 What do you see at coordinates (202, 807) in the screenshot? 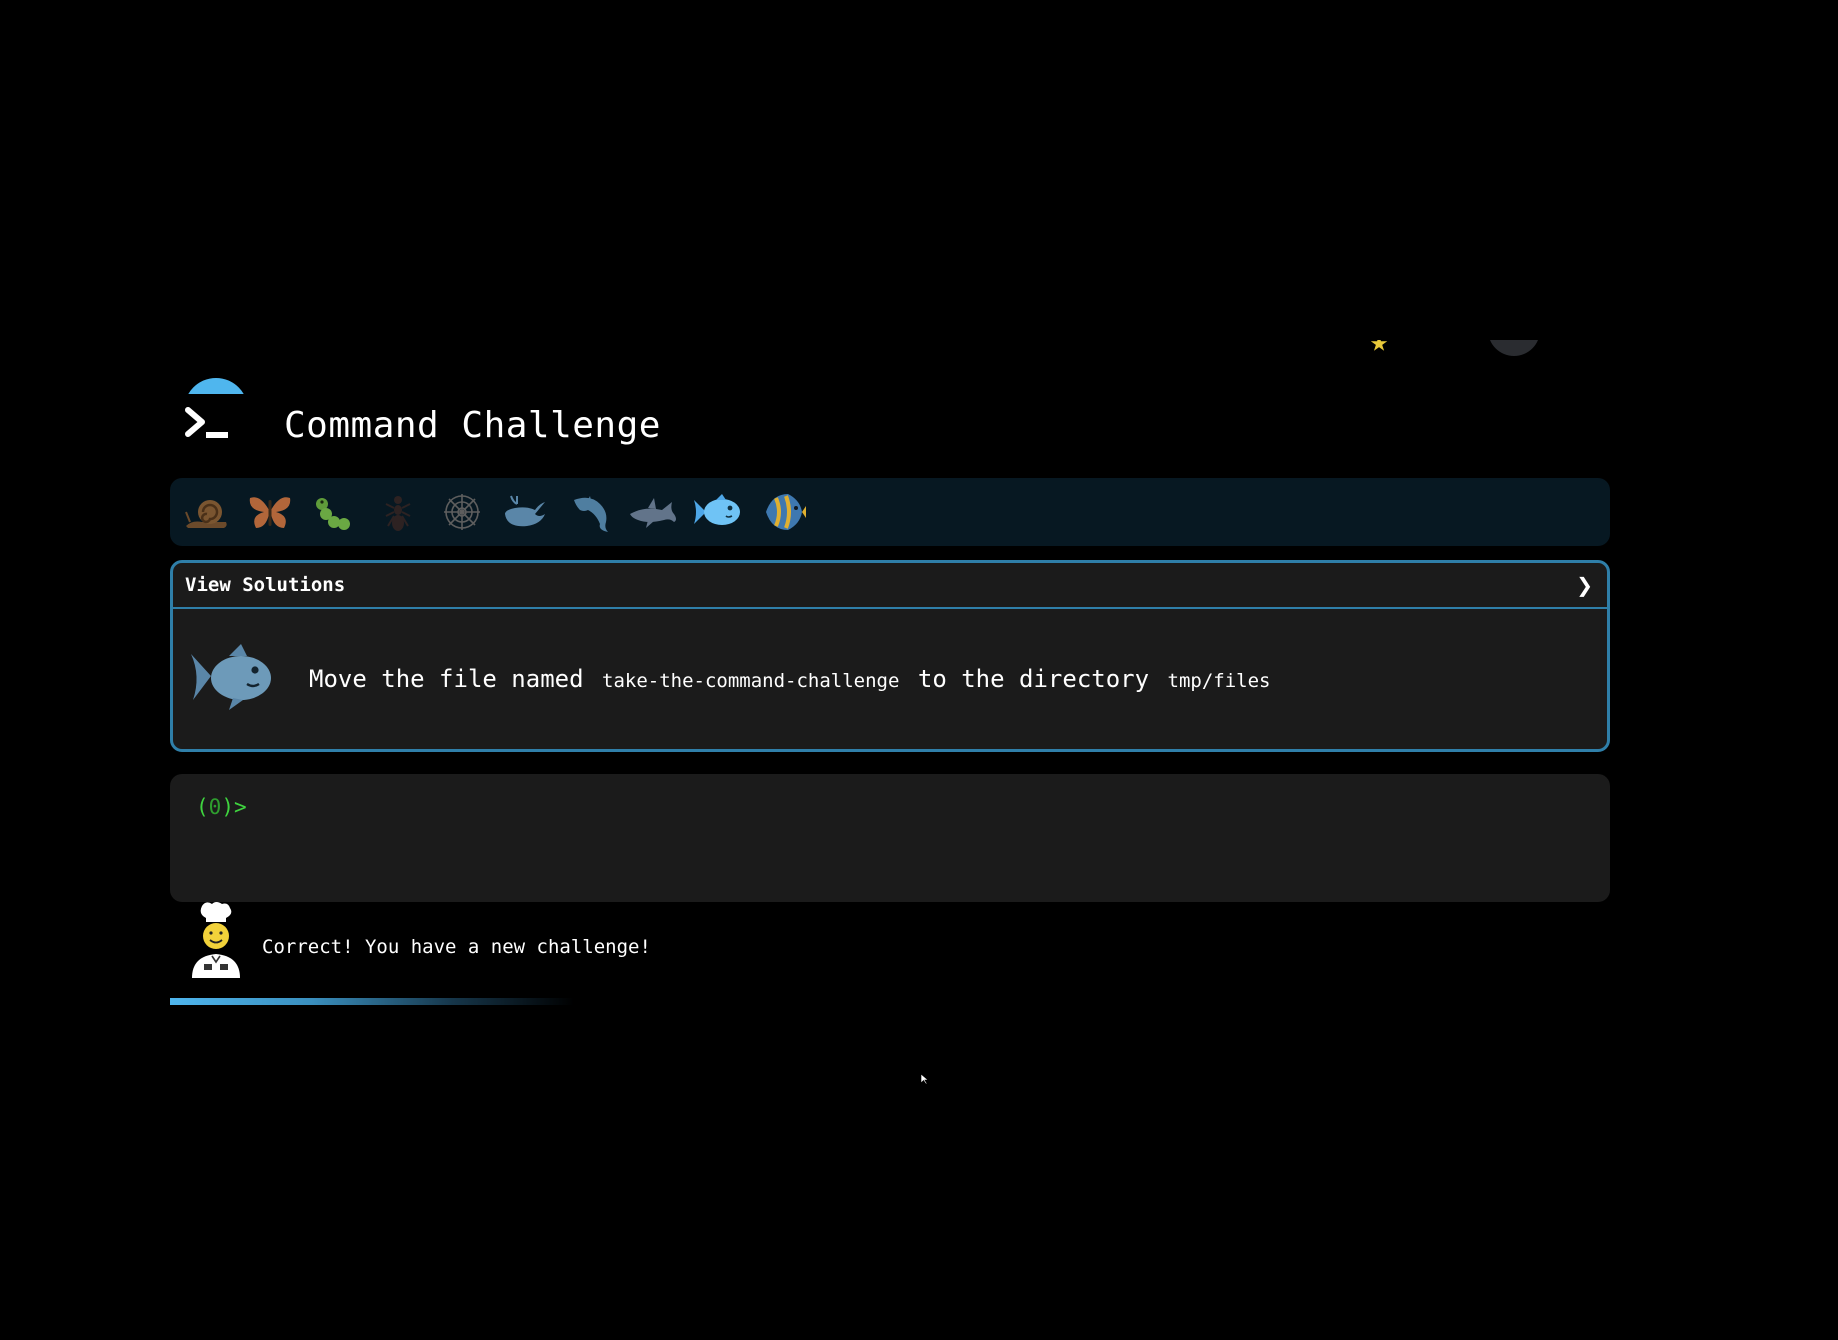
I see `prompt-open: (` at bounding box center [202, 807].